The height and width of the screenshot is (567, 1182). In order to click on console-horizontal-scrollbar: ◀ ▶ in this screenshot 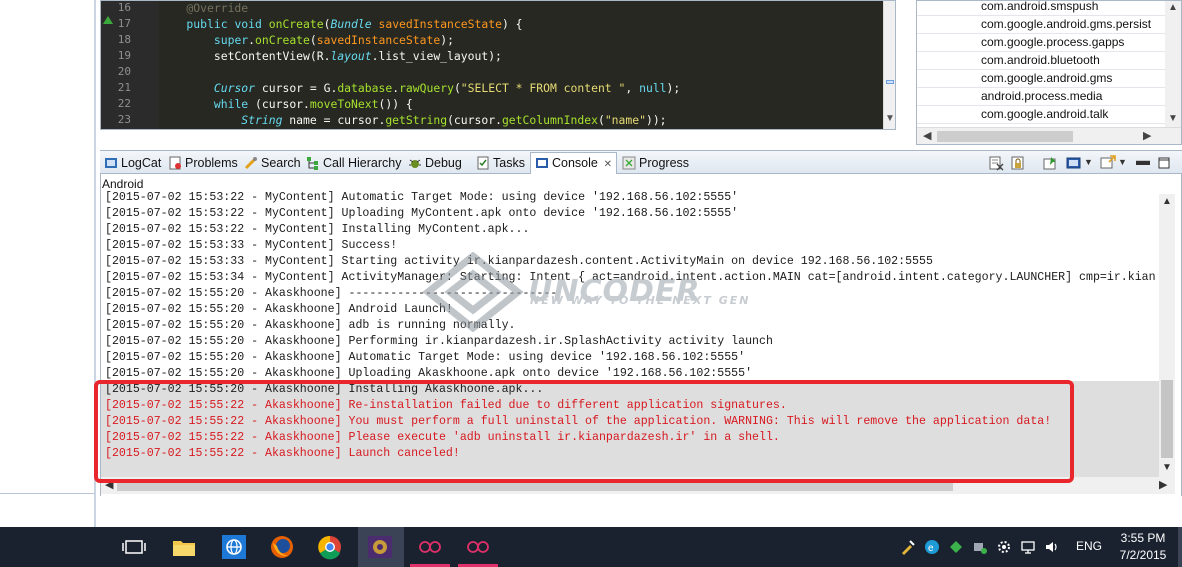, I will do `click(638, 485)`.